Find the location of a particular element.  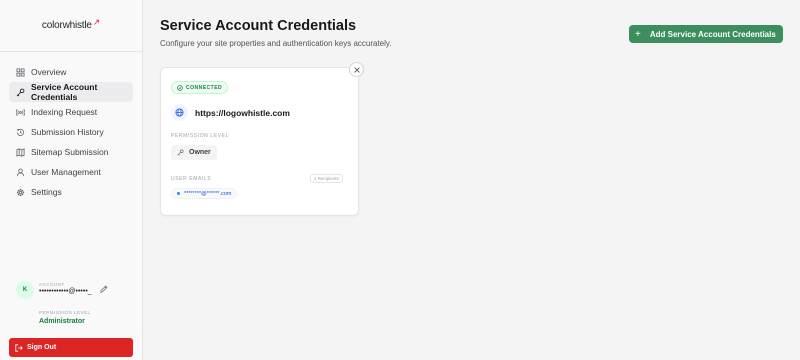

user-emails-heading: USER EMAILS is located at coordinates (191, 179).